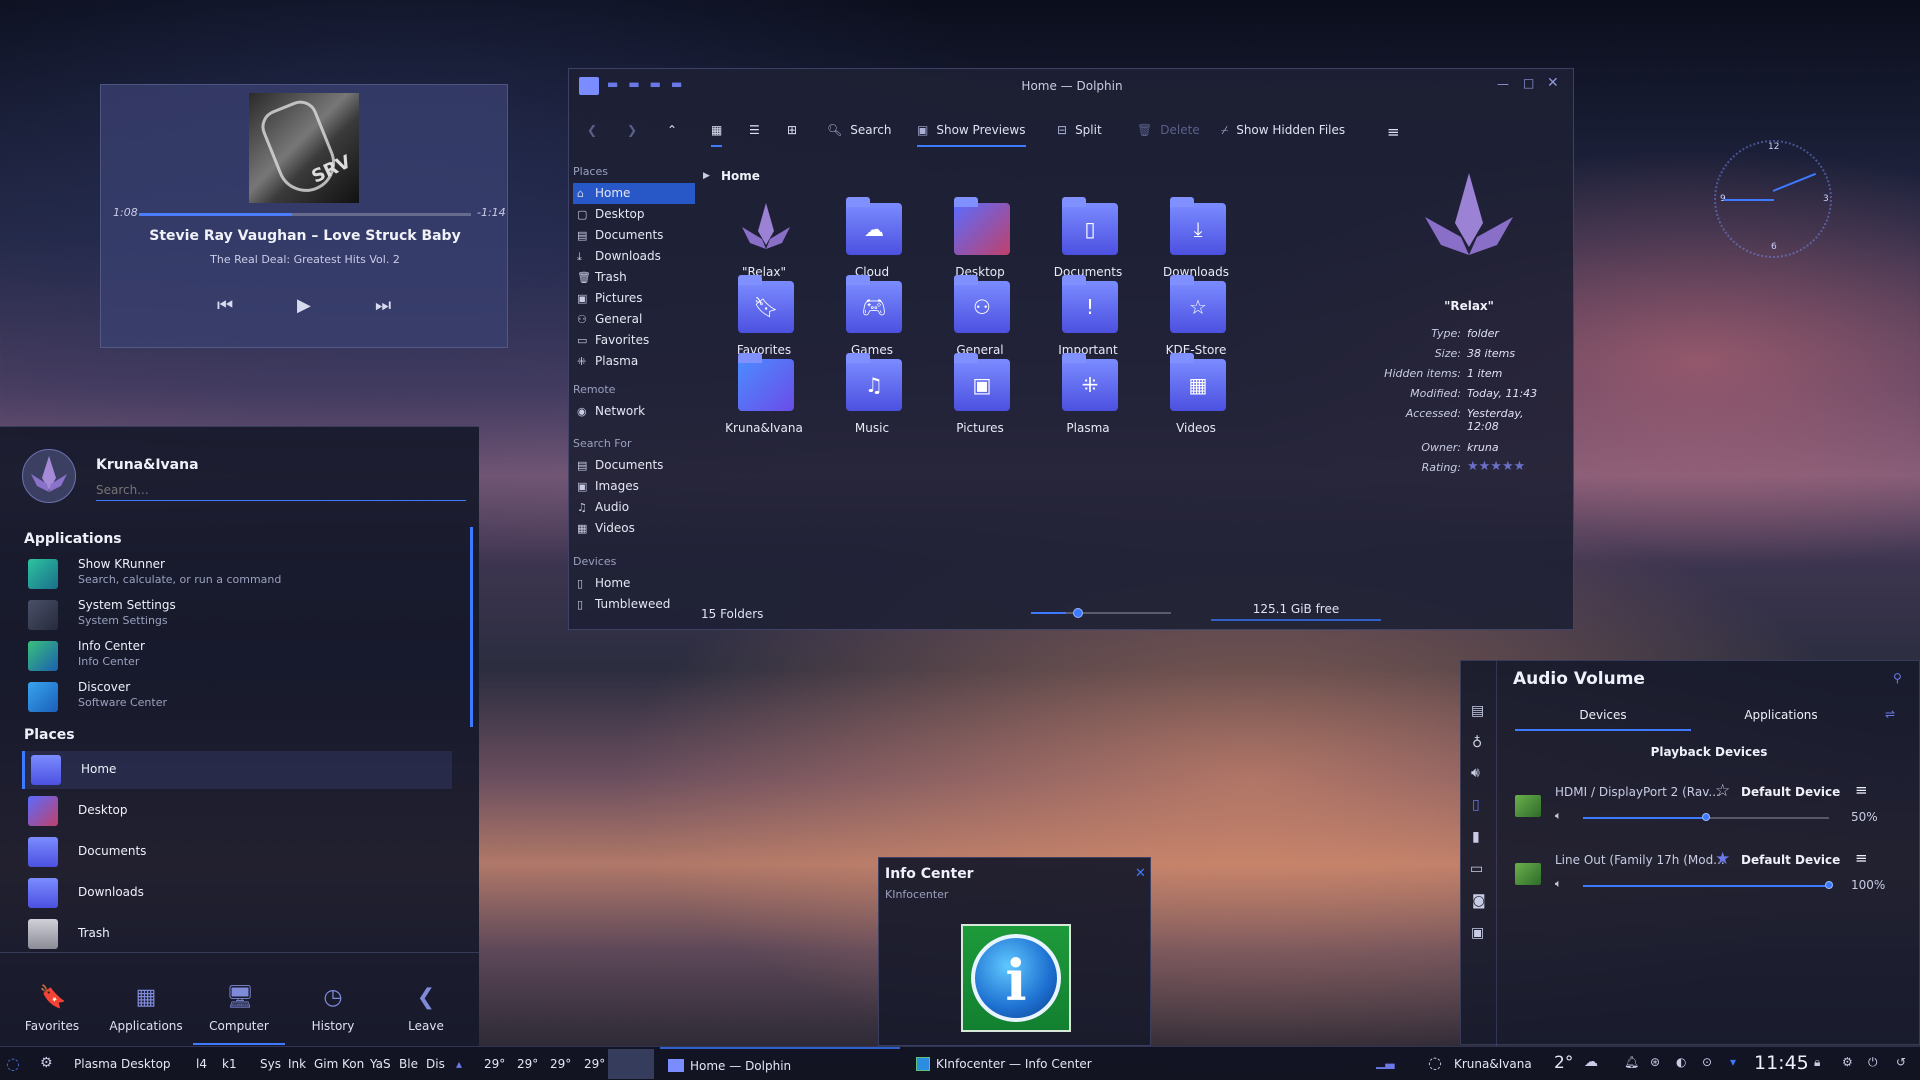 This screenshot has width=1920, height=1080. Describe the element at coordinates (634, 340) in the screenshot. I see `places-item-favorites: ▭ Favorites` at that location.